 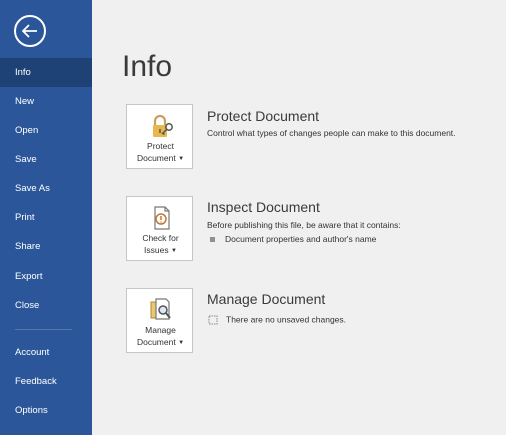 I want to click on manage-status: There are no unsaved changes., so click(x=277, y=320).